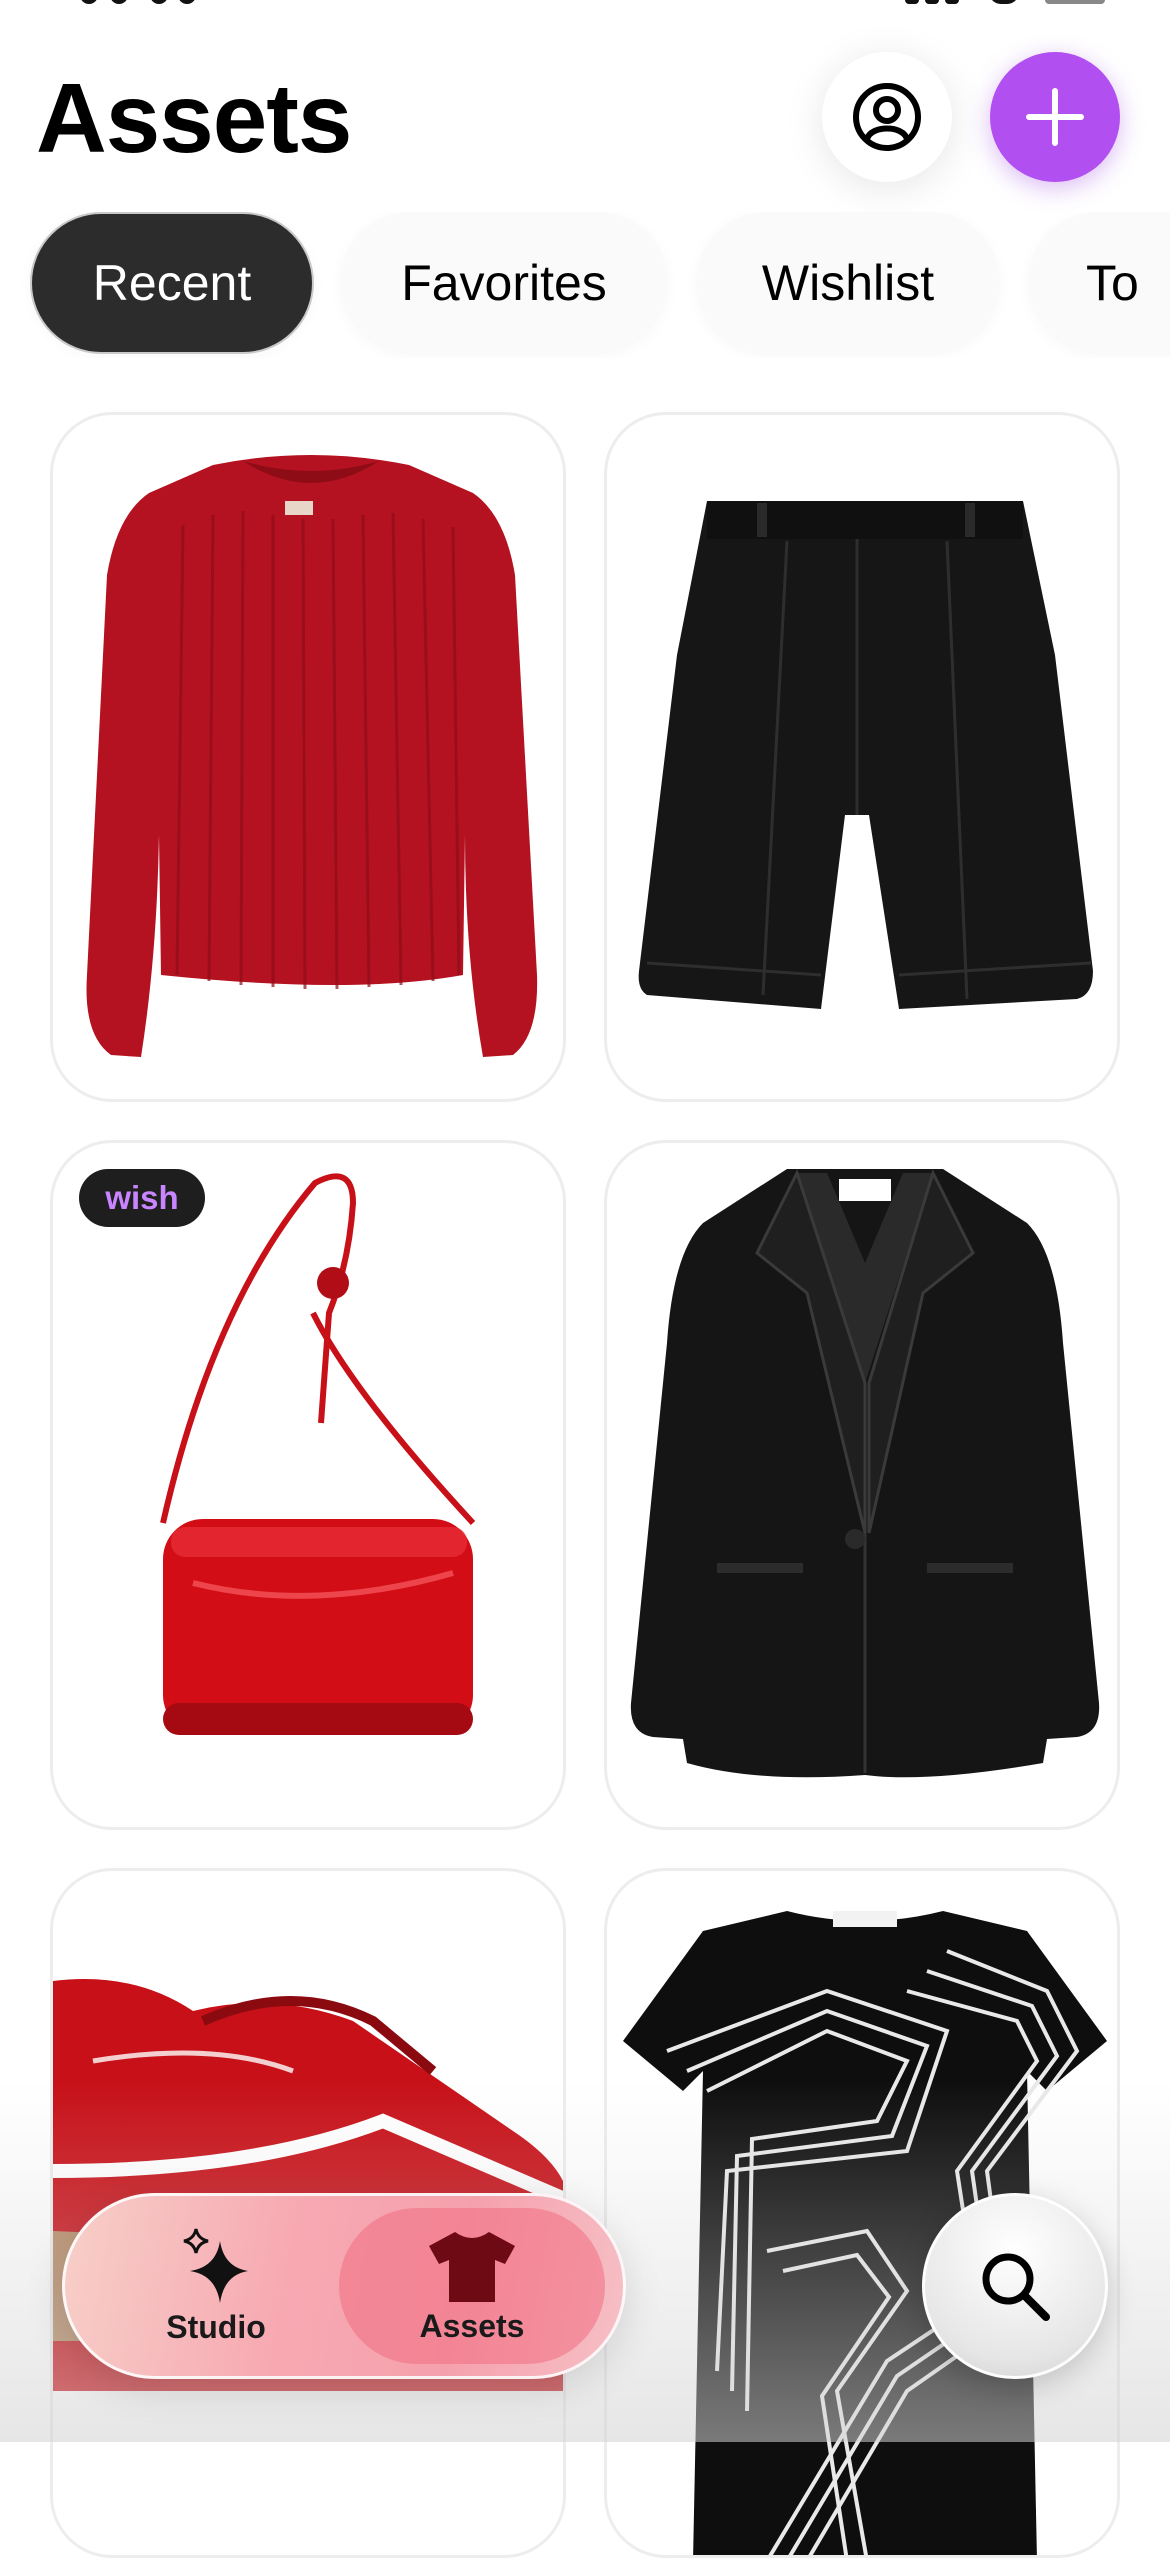 The image size is (1170, 2558). What do you see at coordinates (142, 1198) in the screenshot?
I see `wish-badge: wish` at bounding box center [142, 1198].